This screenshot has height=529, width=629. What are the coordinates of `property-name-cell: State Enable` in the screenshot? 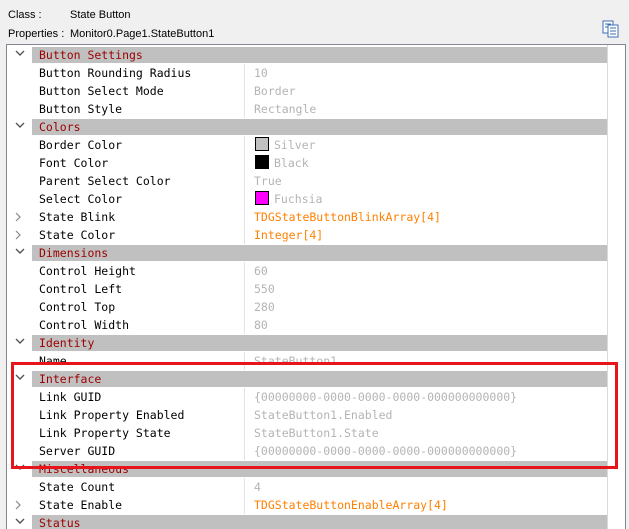 It's located at (138, 505).